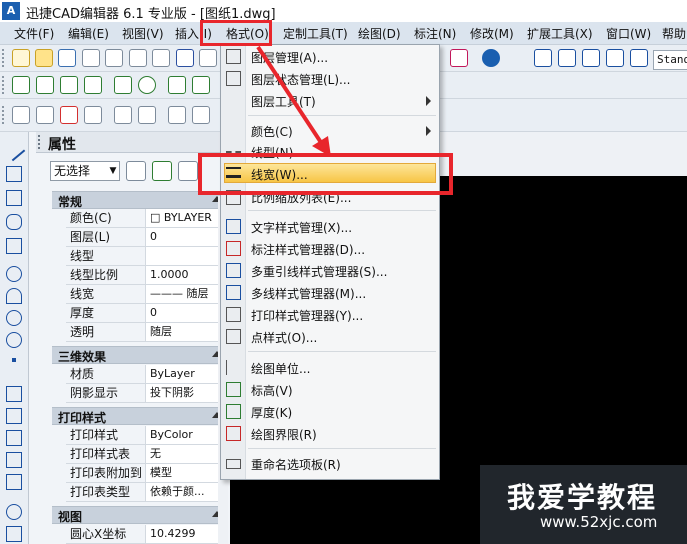  Describe the element at coordinates (44, 58) in the screenshot. I see `open-folder-icon` at that location.